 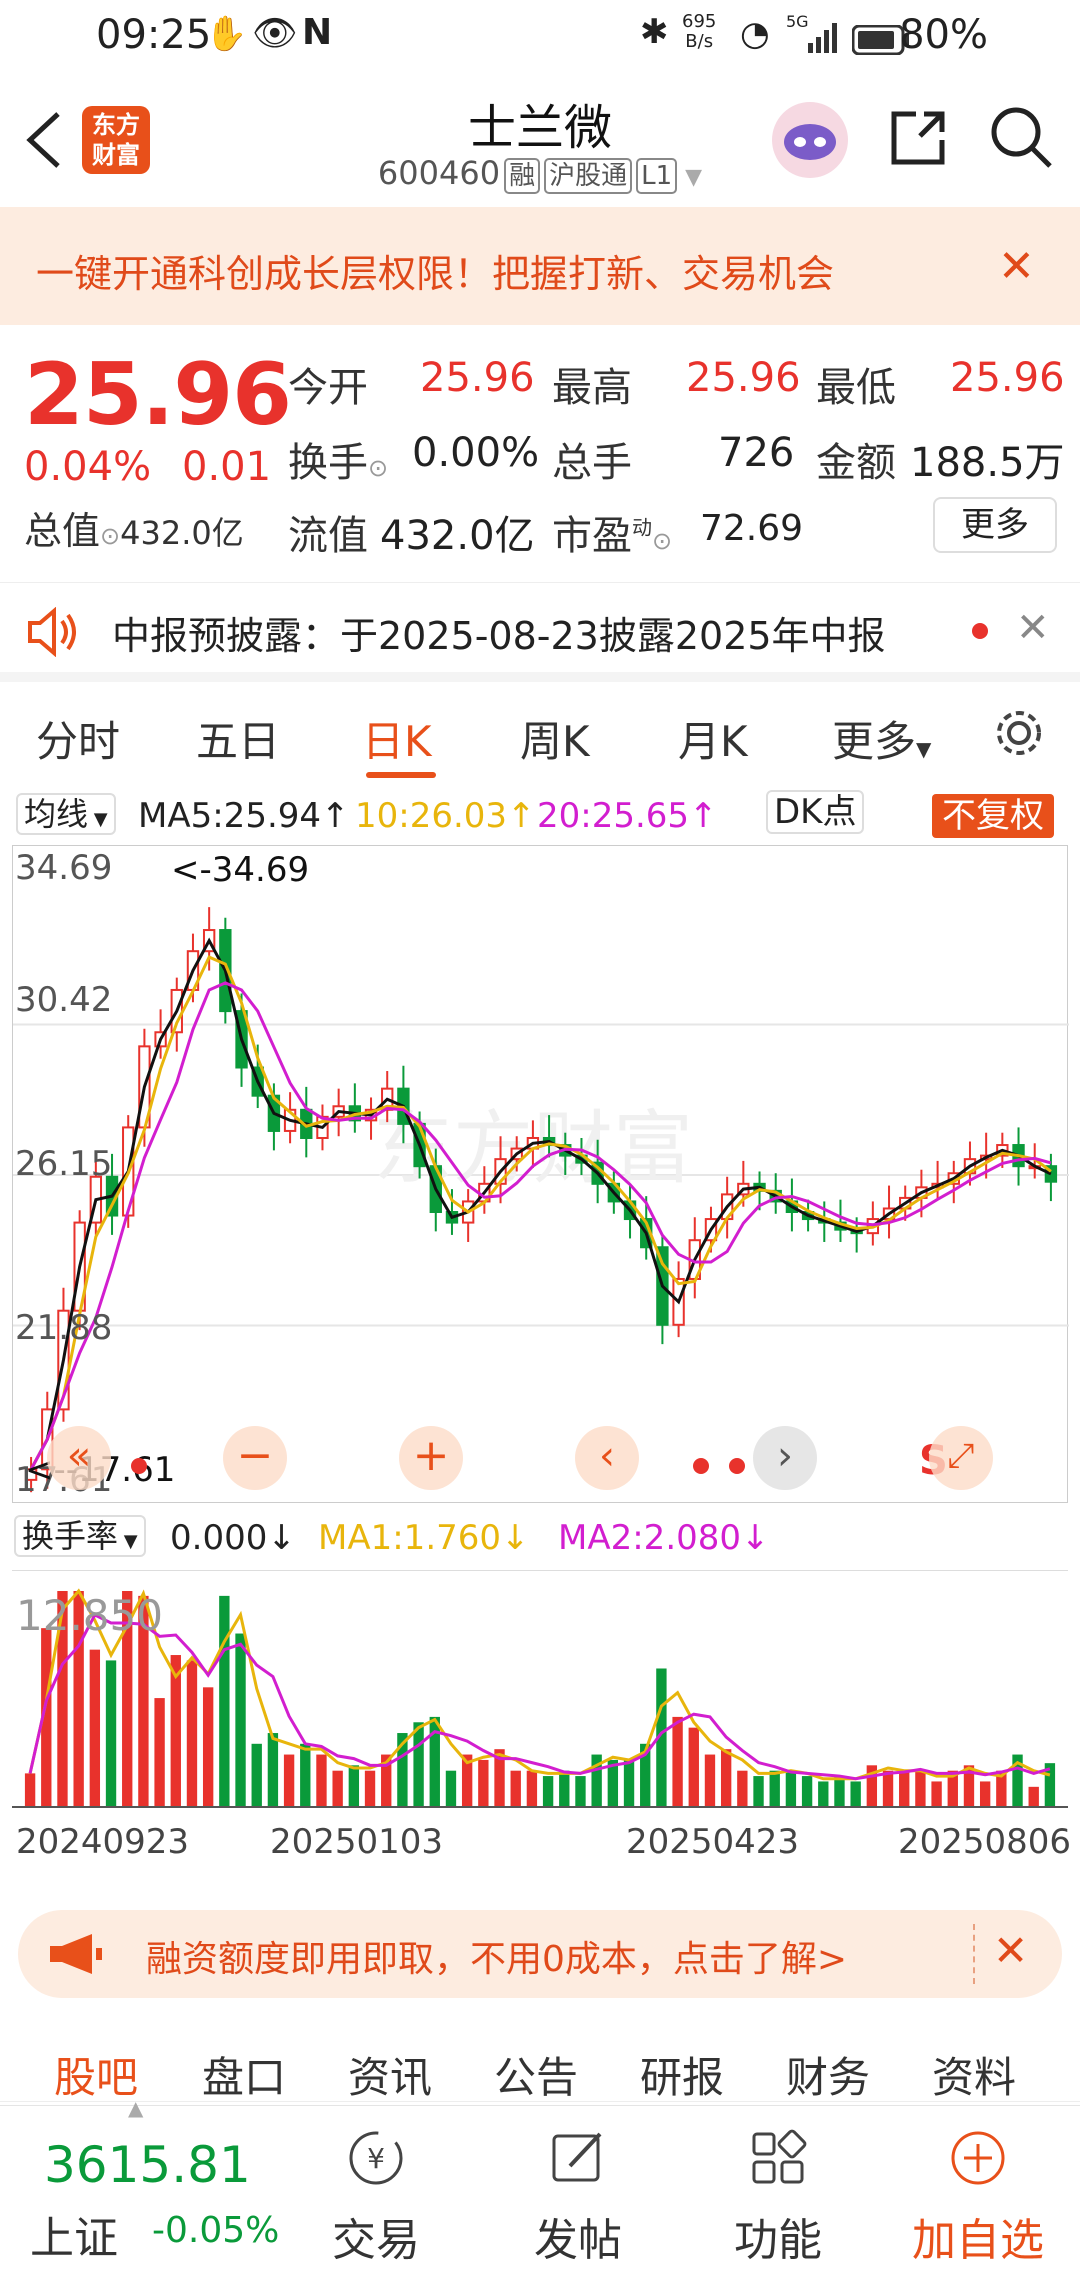 I want to click on tag-hk-connect: 沪股通, so click(x=588, y=176).